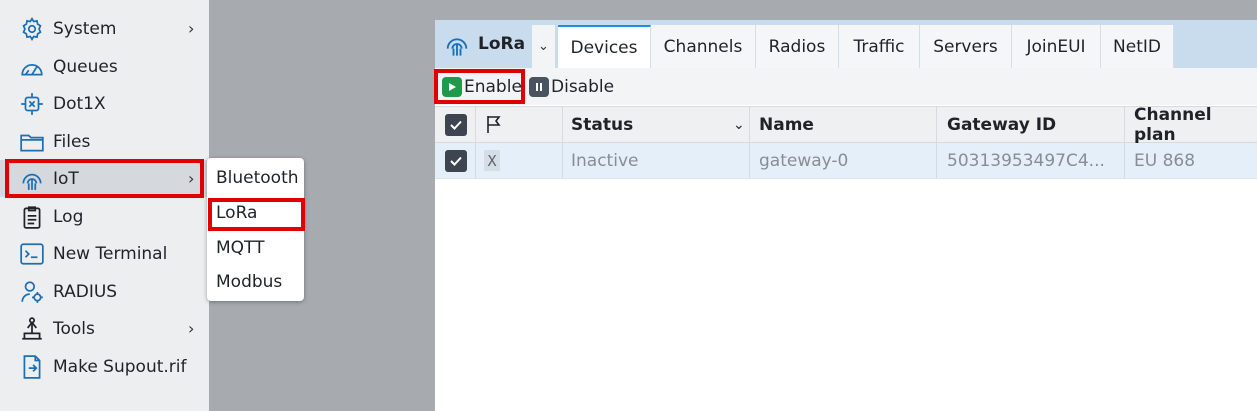  What do you see at coordinates (602, 124) in the screenshot?
I see `column-header-status: Status` at bounding box center [602, 124].